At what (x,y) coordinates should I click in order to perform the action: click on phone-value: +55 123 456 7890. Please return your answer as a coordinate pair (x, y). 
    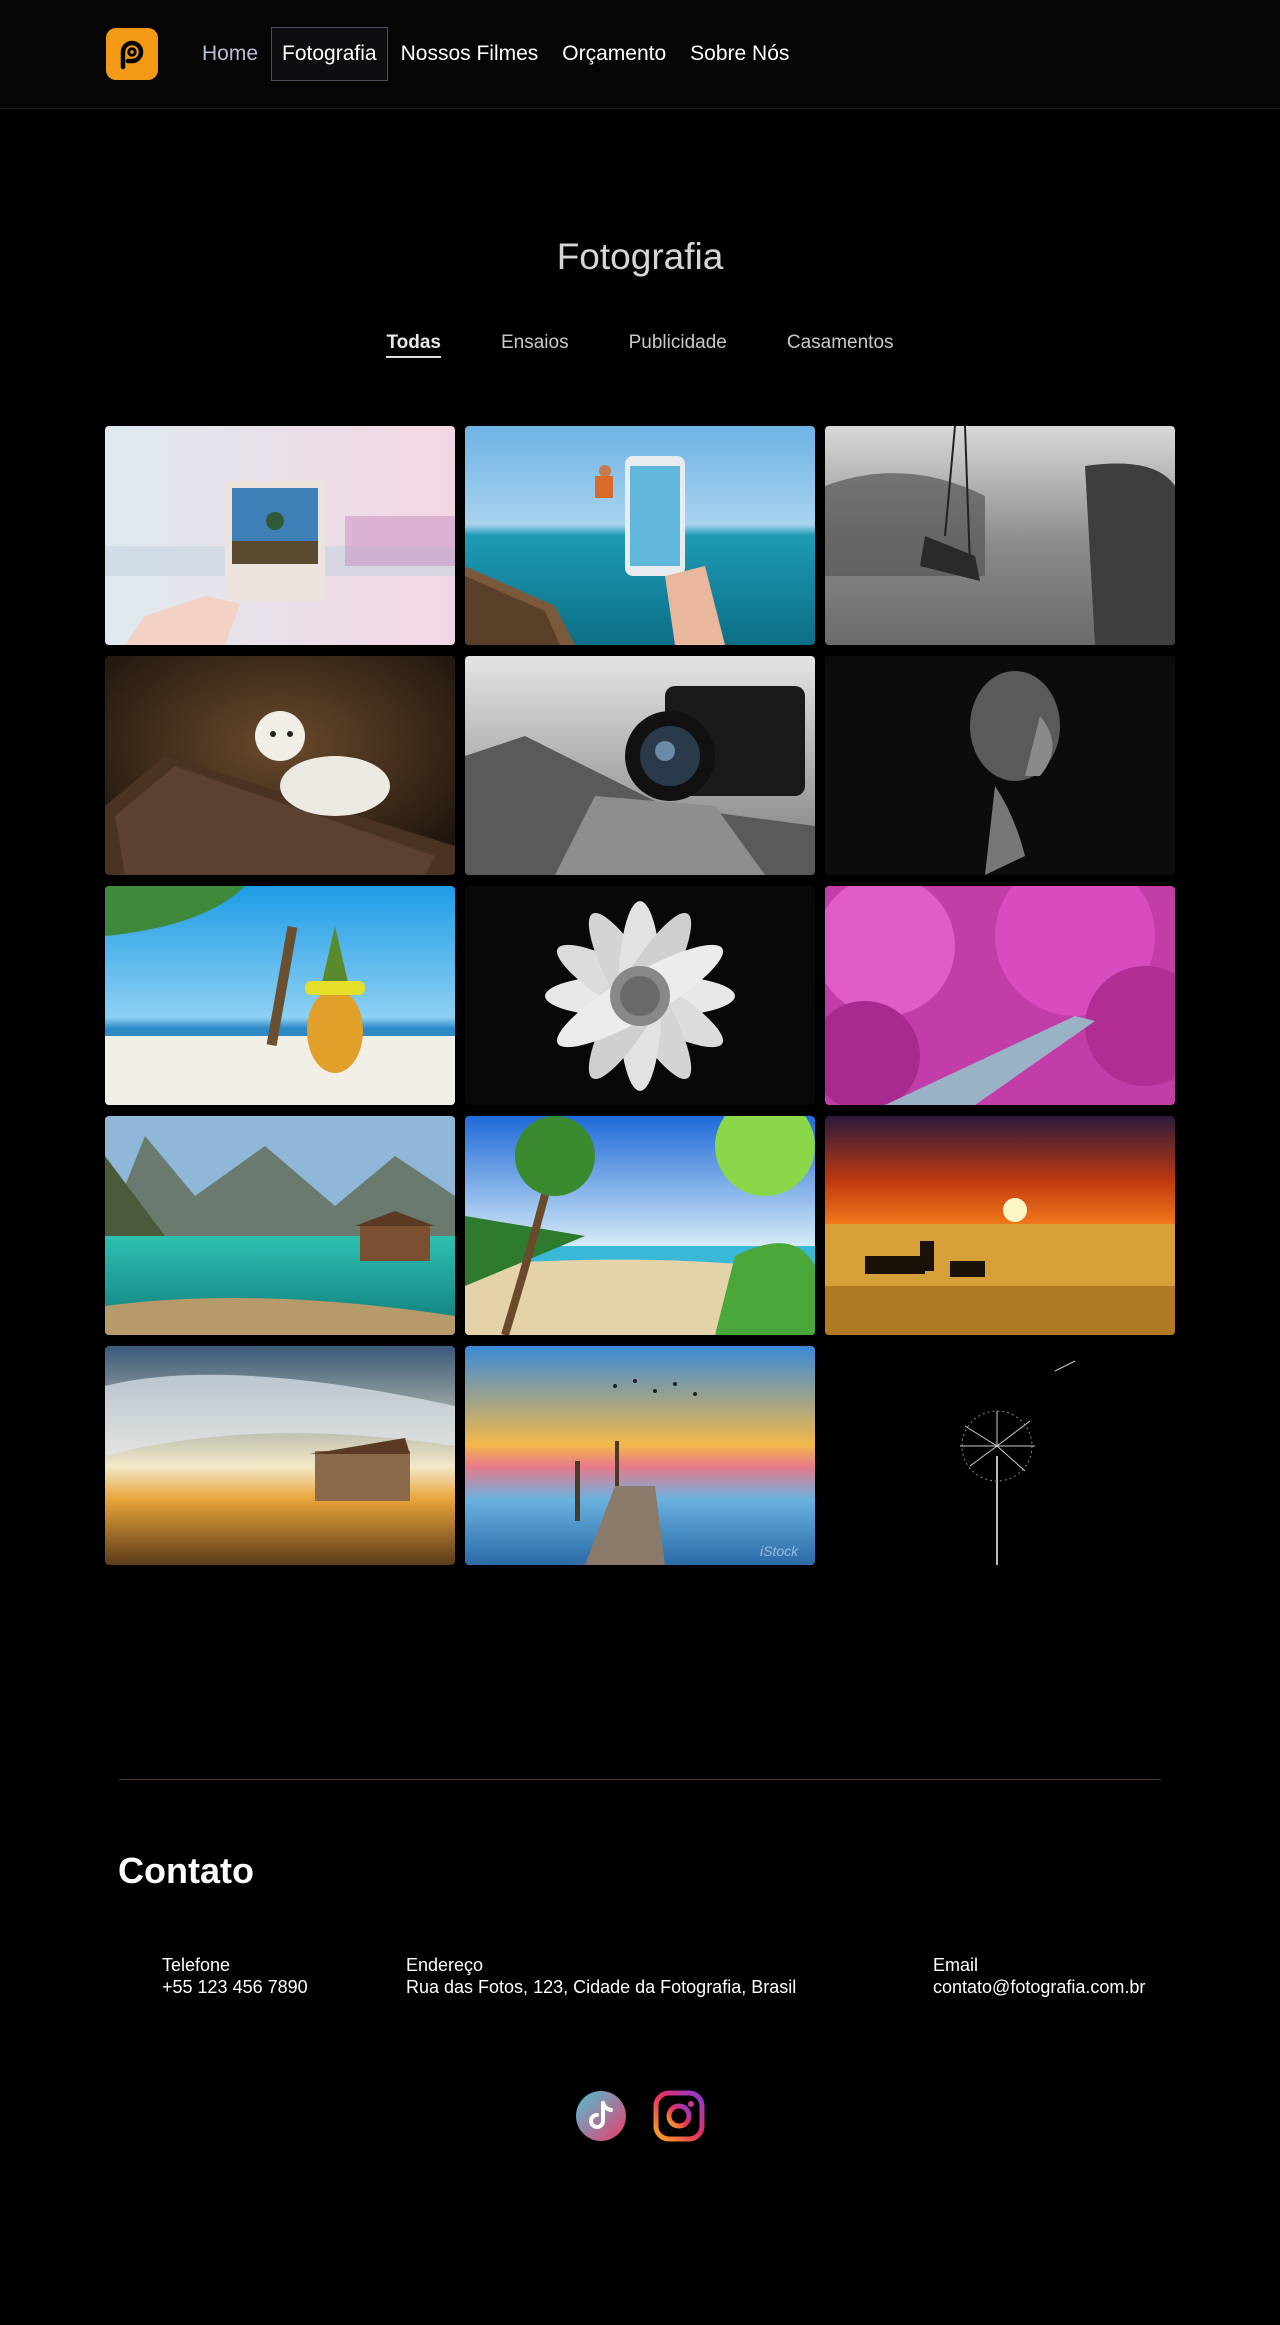
    Looking at the image, I should click on (235, 1987).